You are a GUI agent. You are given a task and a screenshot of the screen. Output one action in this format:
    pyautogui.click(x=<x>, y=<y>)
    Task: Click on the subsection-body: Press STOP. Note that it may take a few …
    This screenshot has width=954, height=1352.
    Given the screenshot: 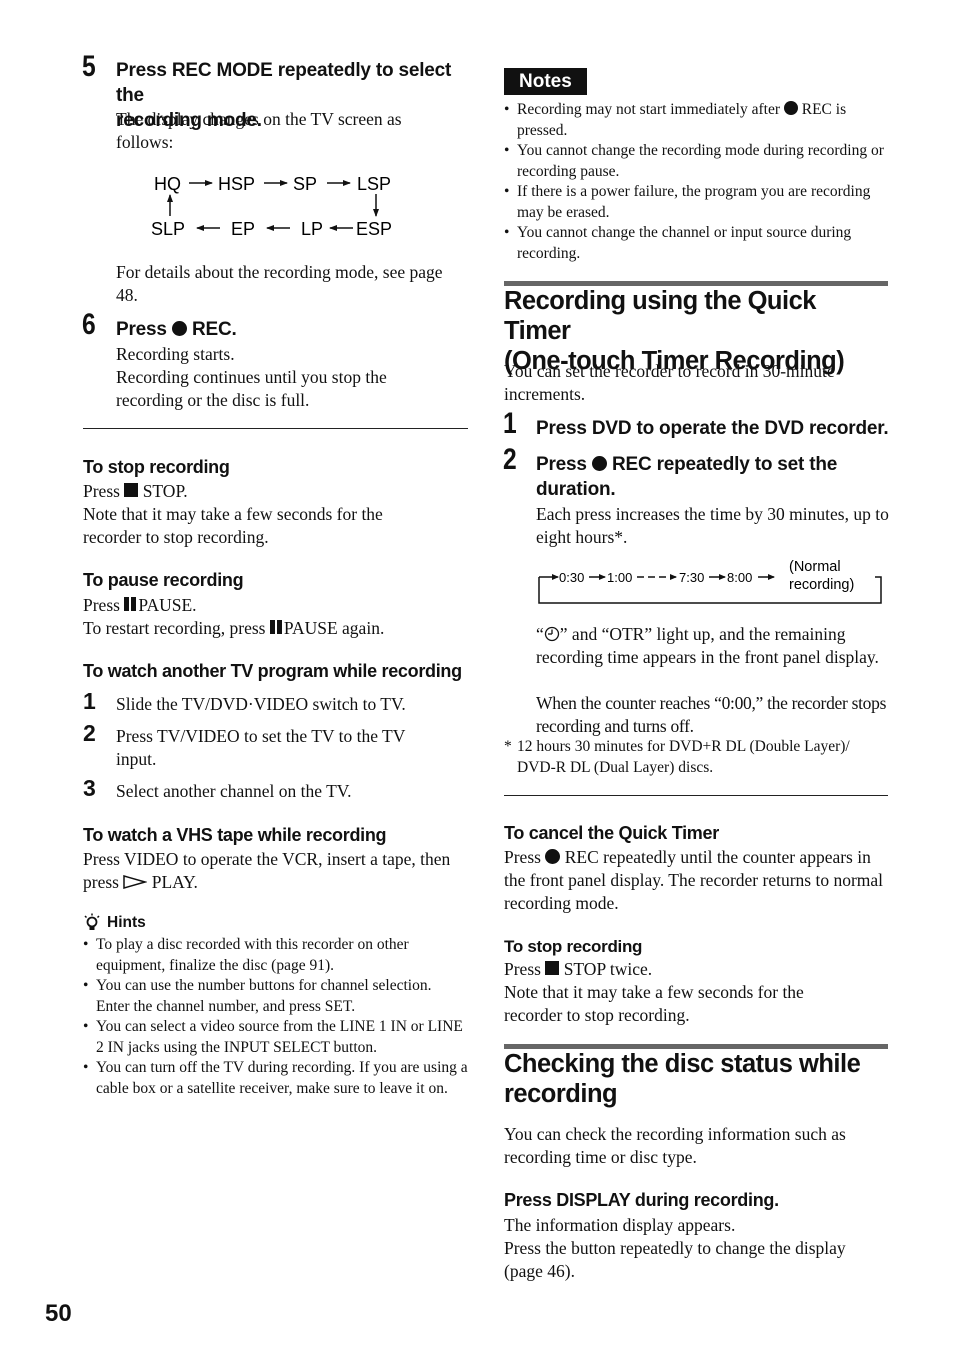 What is the action you would take?
    pyautogui.click(x=233, y=514)
    